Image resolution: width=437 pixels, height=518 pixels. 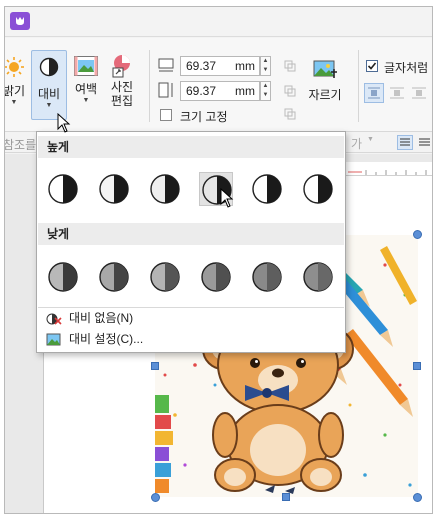 What do you see at coordinates (389, 169) in the screenshot?
I see `ruler` at bounding box center [389, 169].